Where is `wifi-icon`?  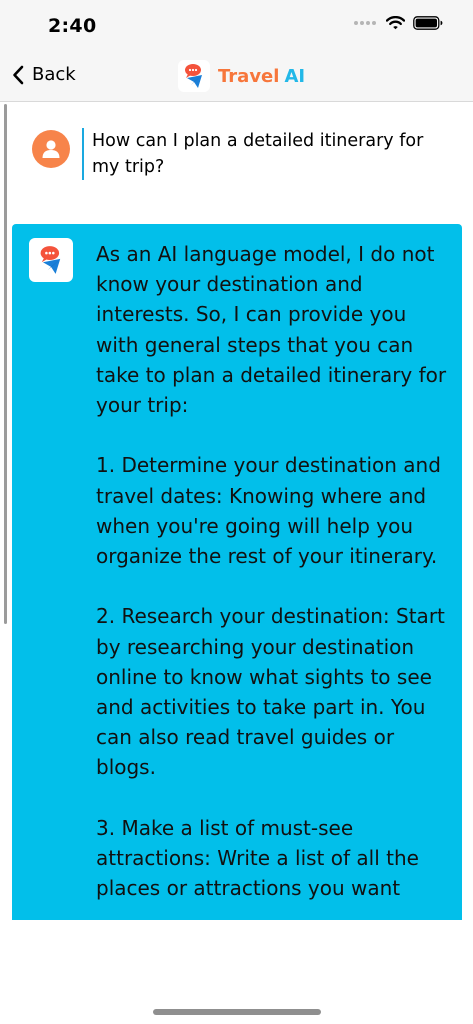
wifi-icon is located at coordinates (395, 23).